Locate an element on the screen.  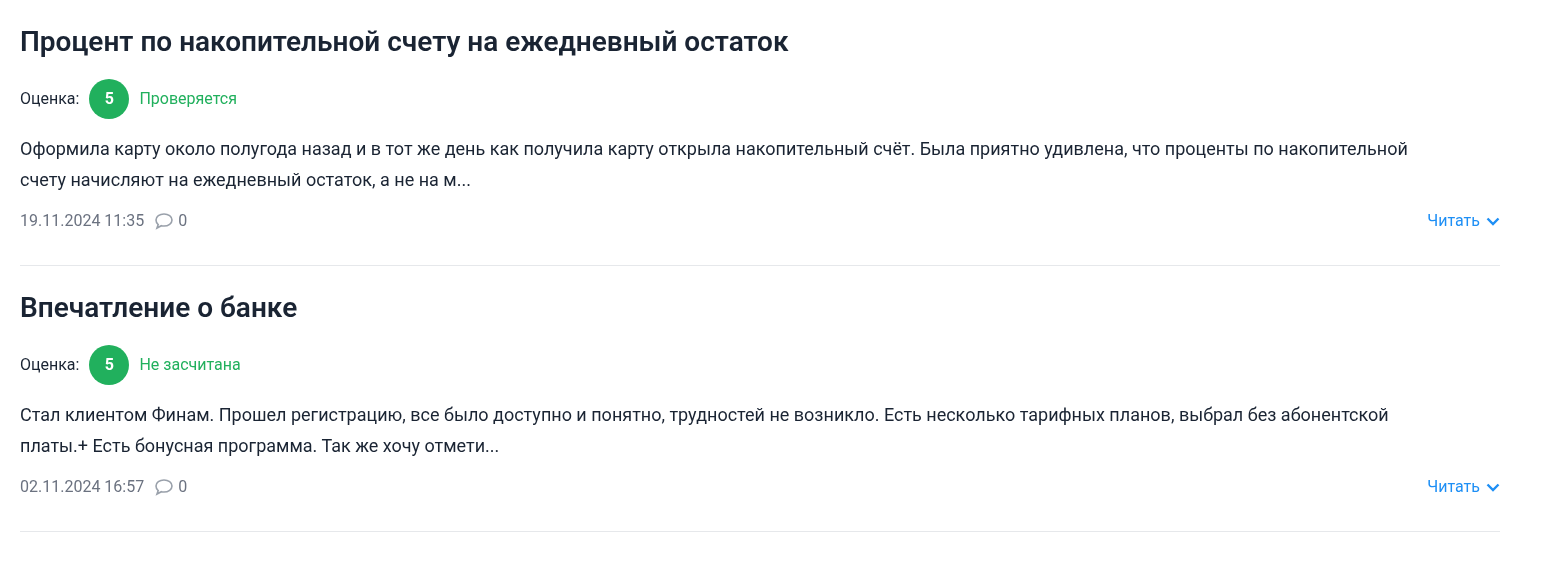
review-title: Процент по накопительной счету на ежедневный остаток is located at coordinates (760, 42).